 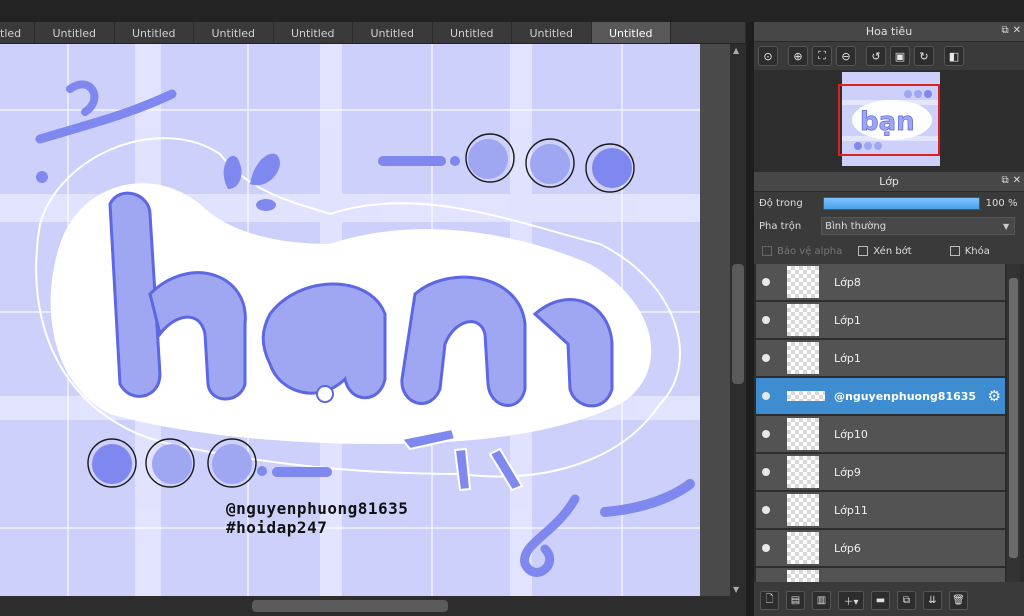 I want to click on tab-document-active: Untitled, so click(x=631, y=32).